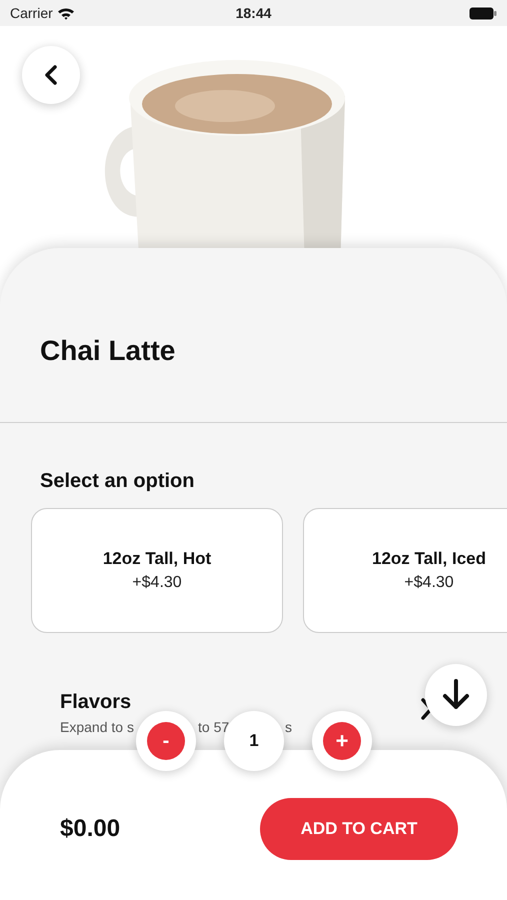  Describe the element at coordinates (65, 13) in the screenshot. I see `wifi-icon` at that location.